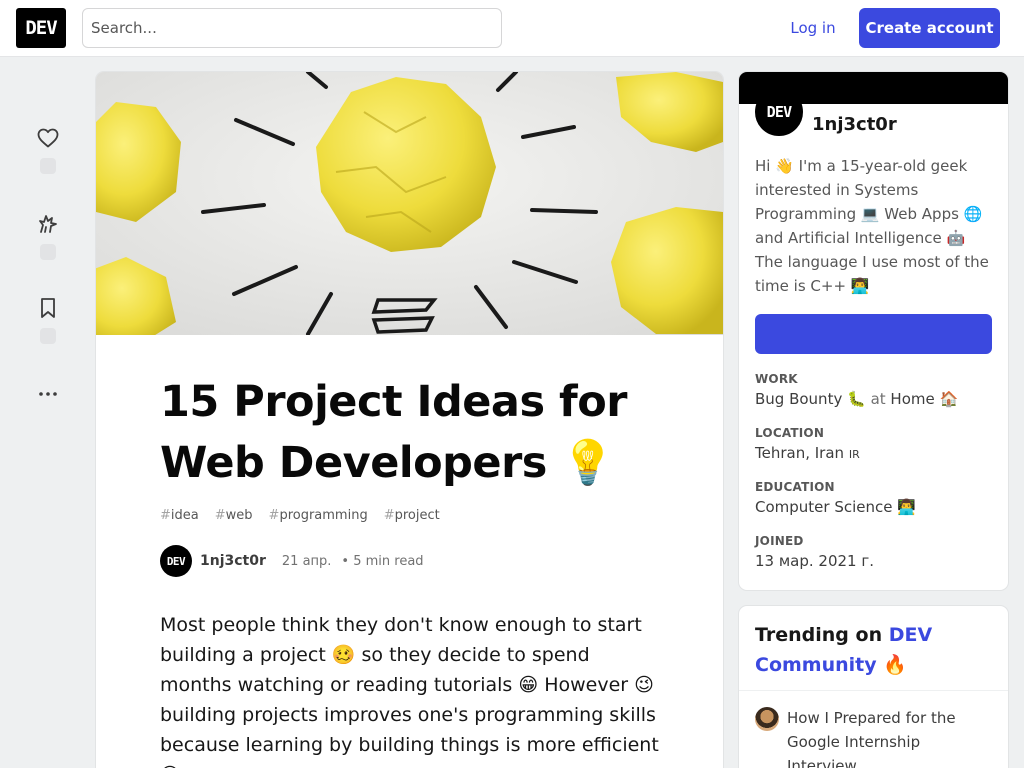 This screenshot has height=768, width=1024. I want to click on tag-label: web, so click(239, 515).